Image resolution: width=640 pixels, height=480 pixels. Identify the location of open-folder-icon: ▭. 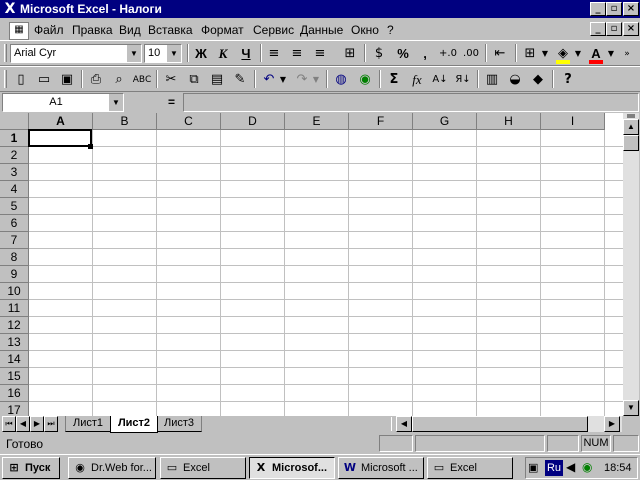
(44, 80).